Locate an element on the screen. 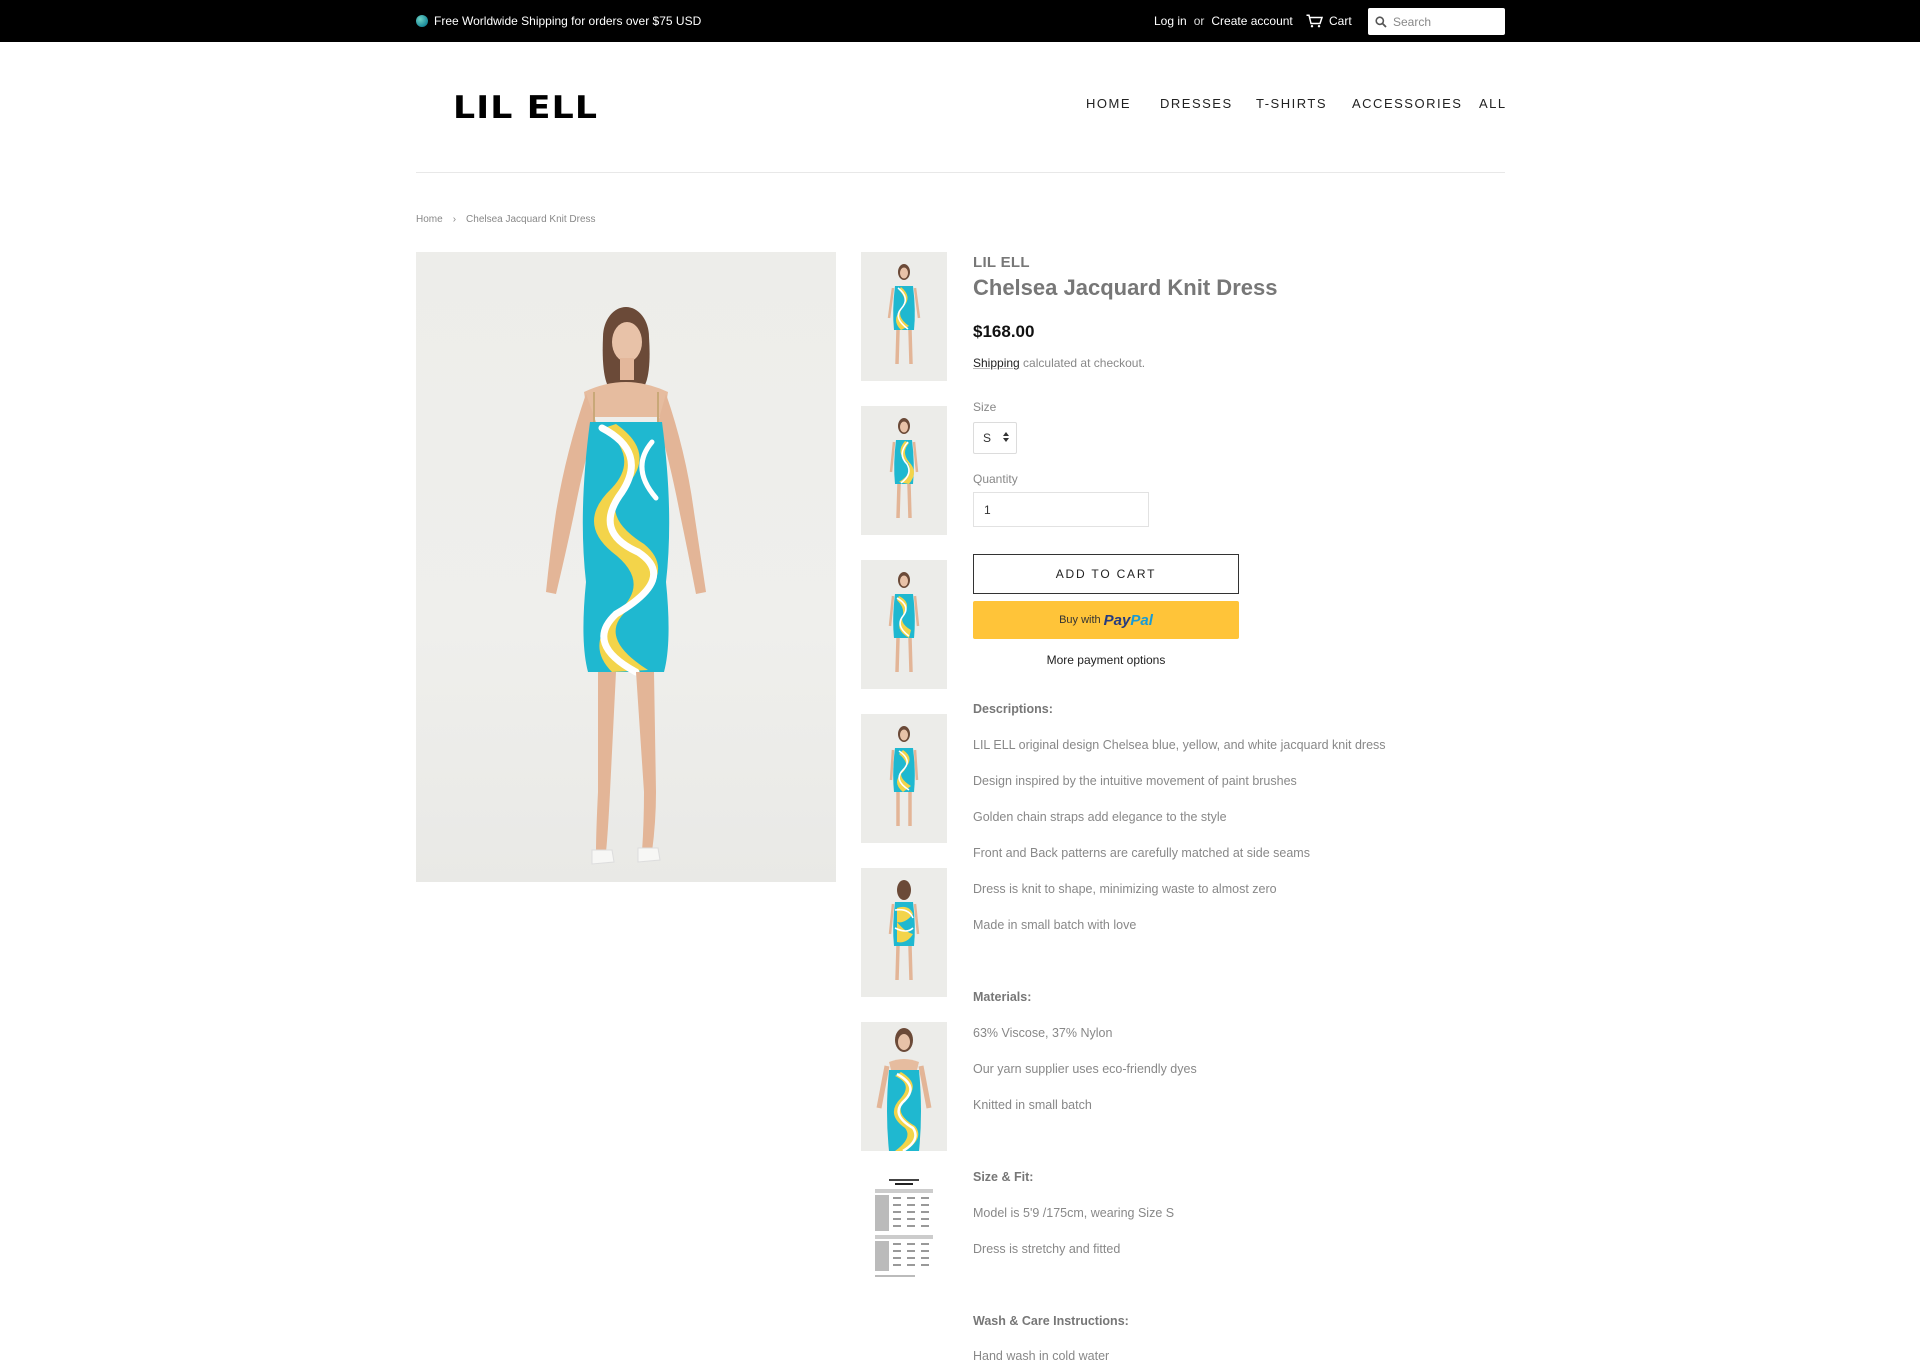 The image size is (1920, 1365). login-link: Log in is located at coordinates (1170, 21).